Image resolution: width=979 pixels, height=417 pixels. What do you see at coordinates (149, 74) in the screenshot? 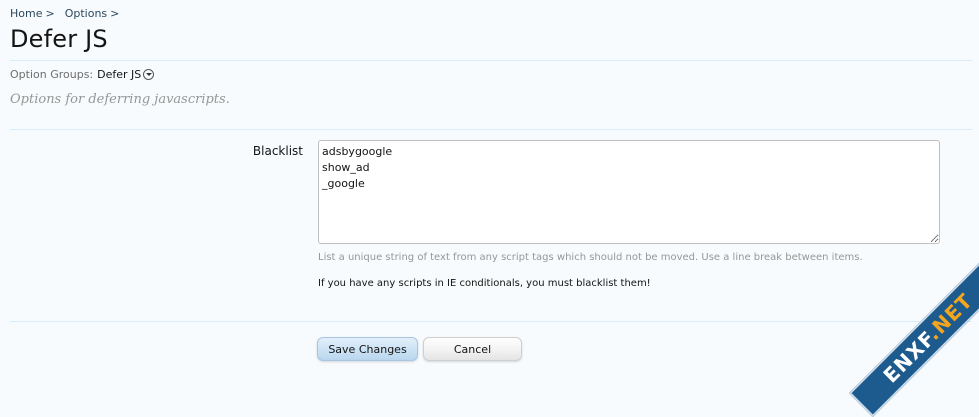
I see `chevron-down-circle-icon` at bounding box center [149, 74].